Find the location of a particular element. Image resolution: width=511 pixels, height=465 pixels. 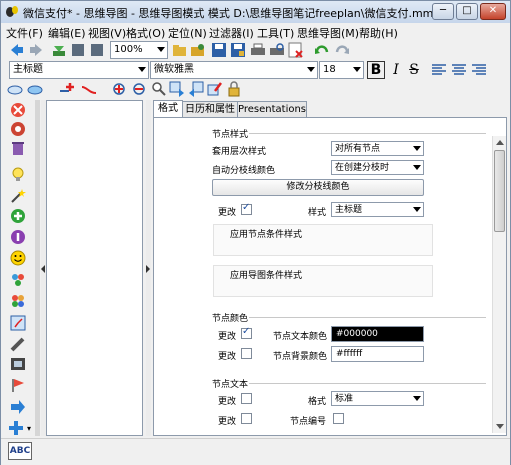

film-icon is located at coordinates (18, 364).